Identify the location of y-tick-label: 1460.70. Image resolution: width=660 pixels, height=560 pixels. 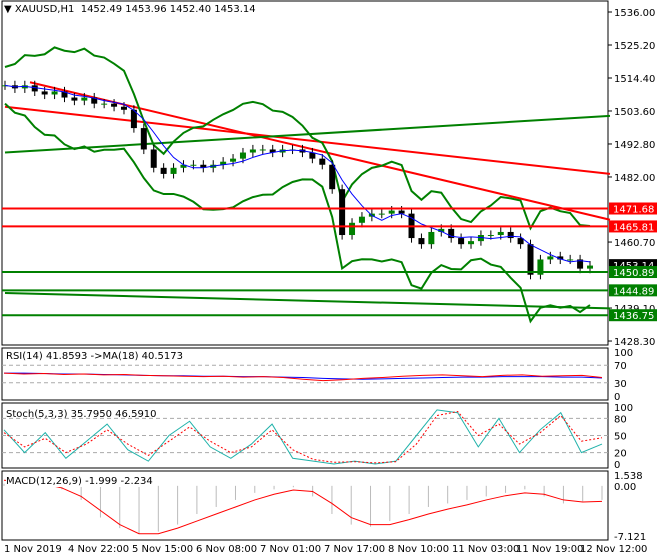
(634, 243).